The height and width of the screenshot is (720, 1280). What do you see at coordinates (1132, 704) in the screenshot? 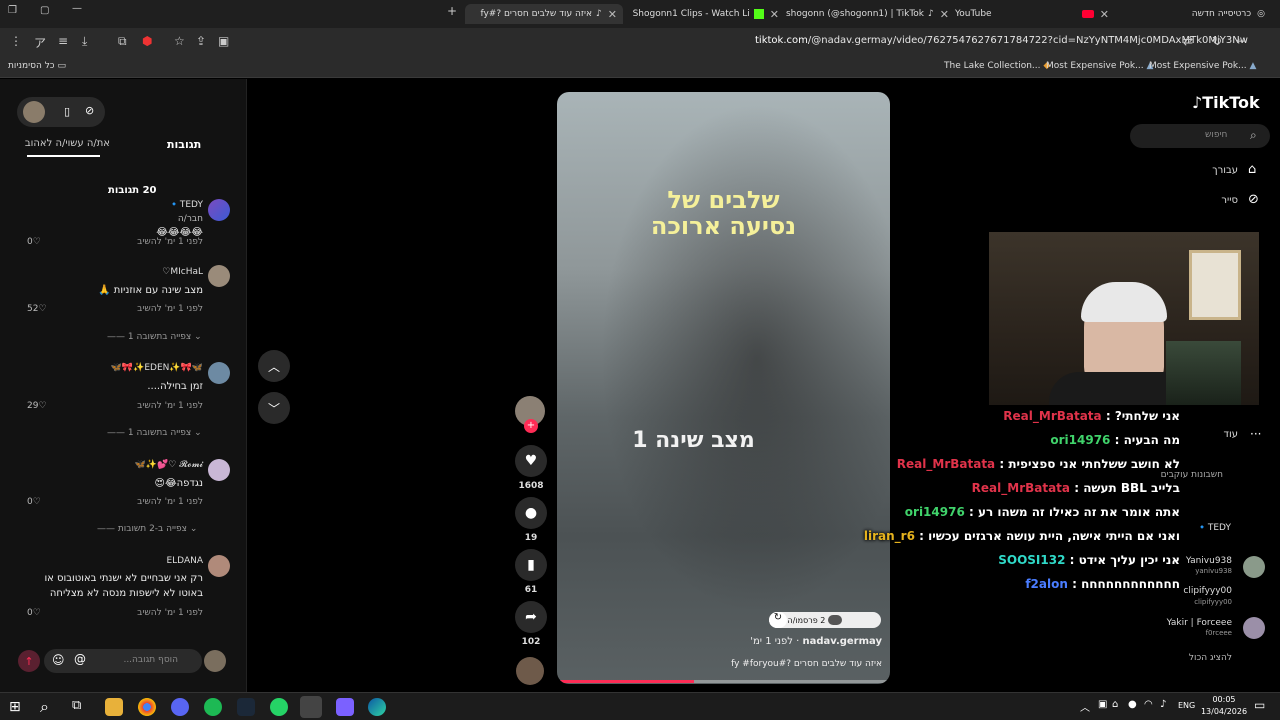
I see `microphone-icon: ●` at bounding box center [1132, 704].